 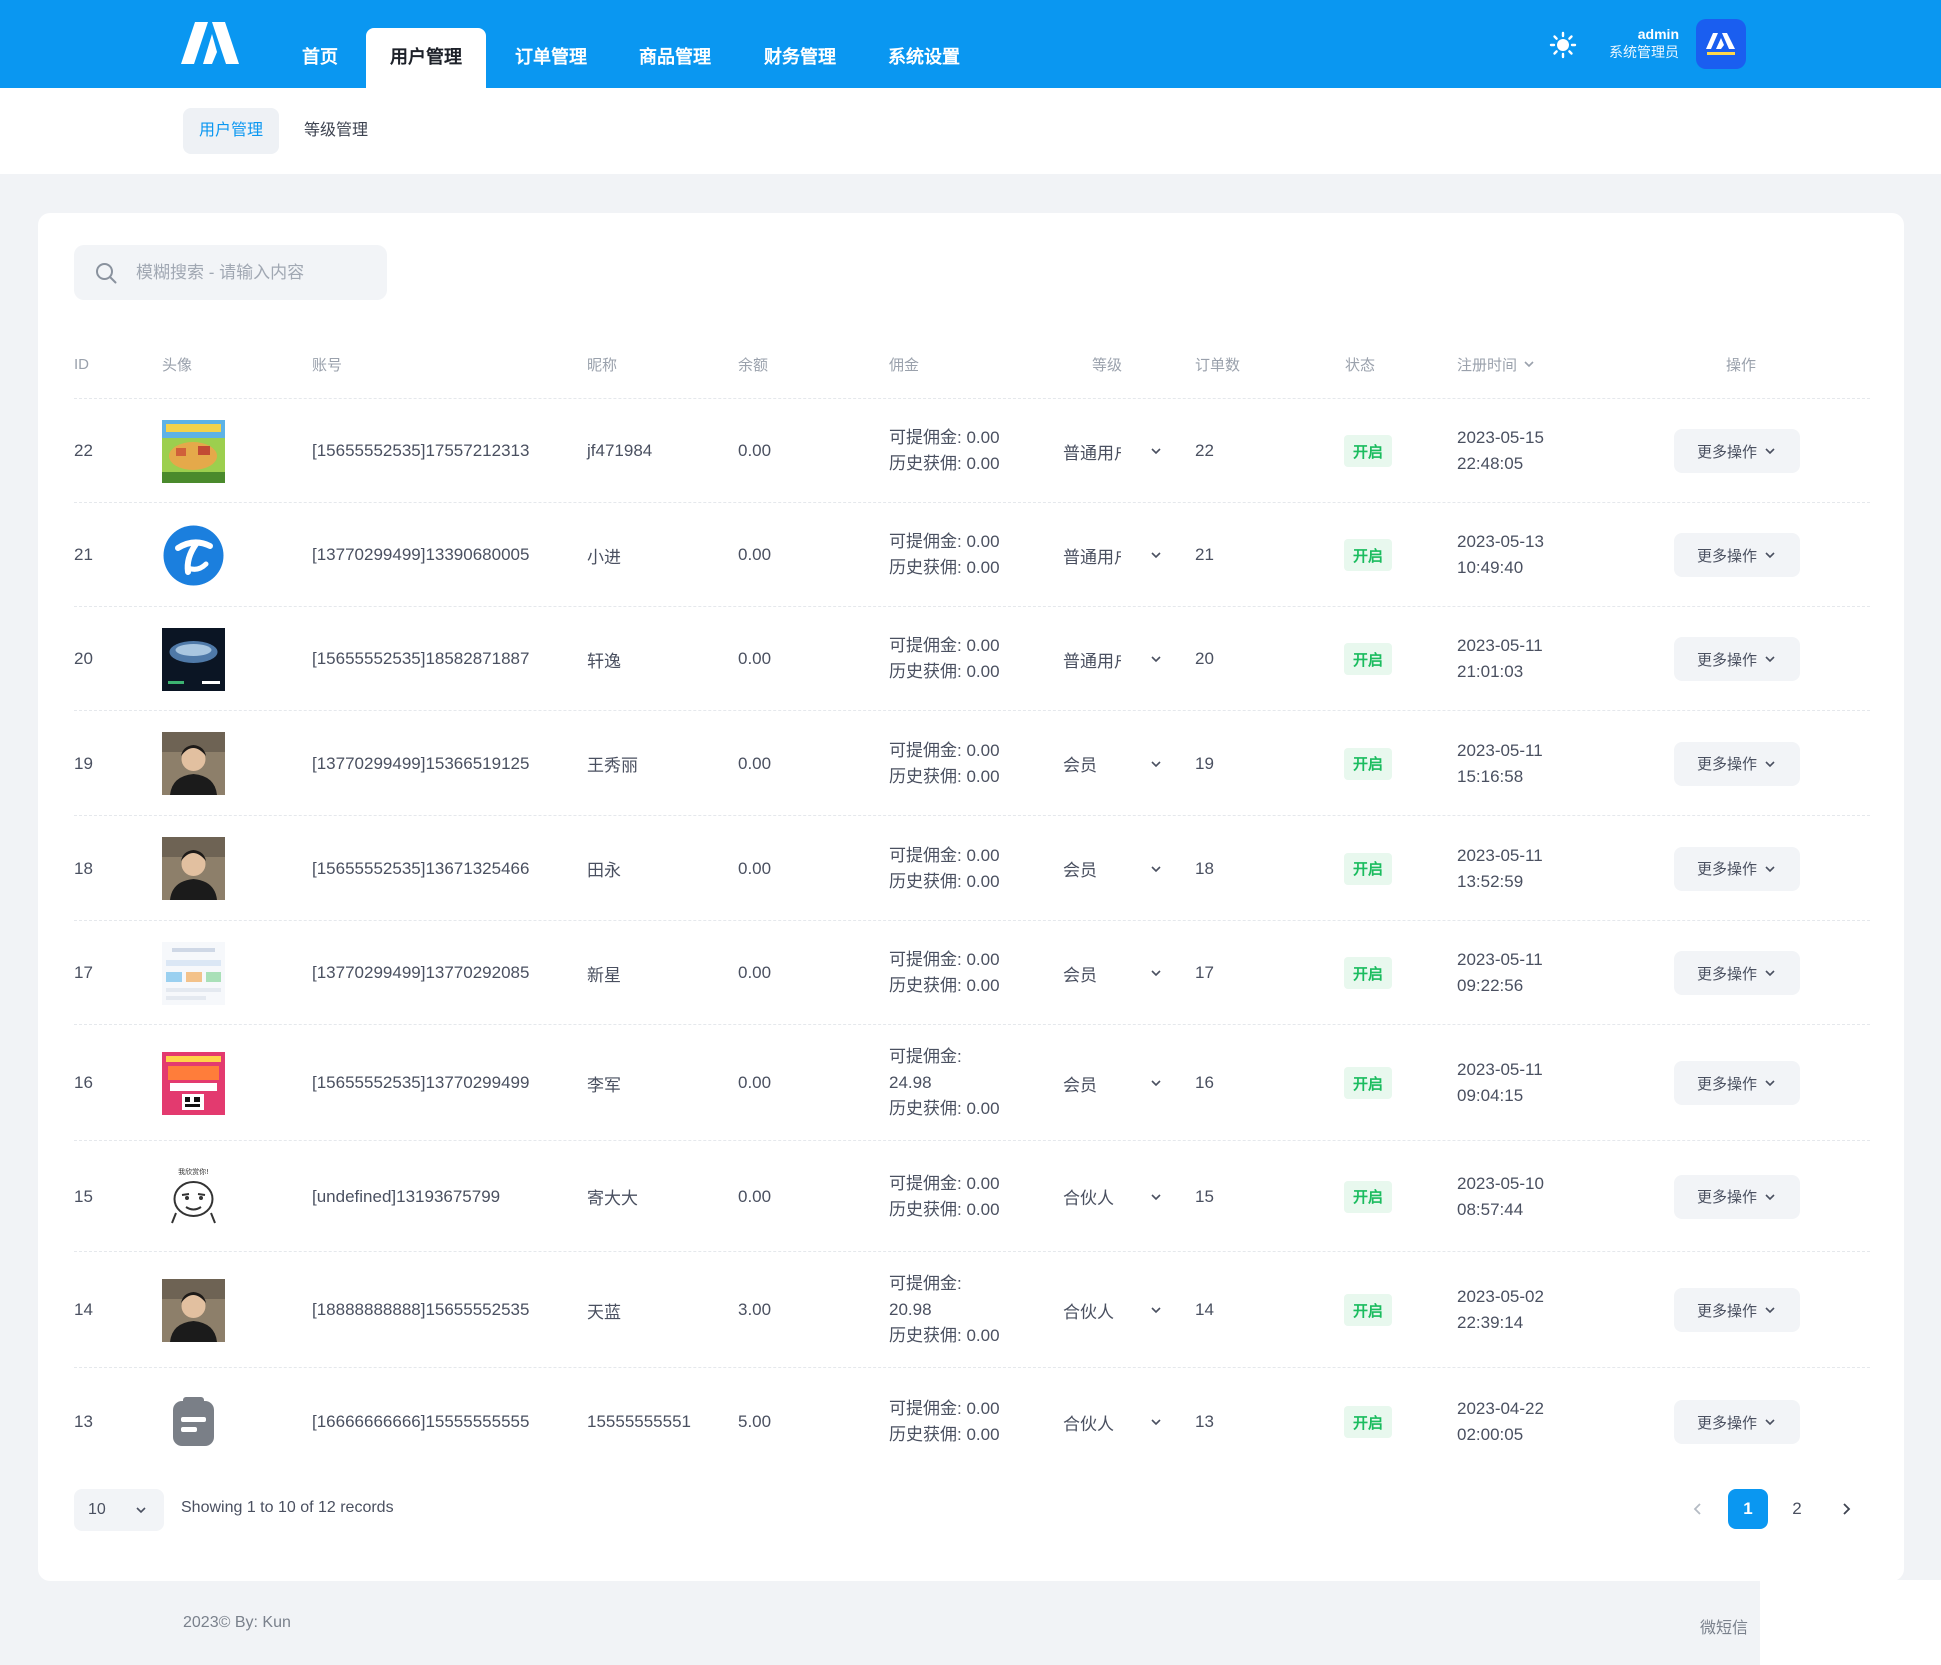 I want to click on svg-text: 我欣赏你!, so click(x=193, y=1171).